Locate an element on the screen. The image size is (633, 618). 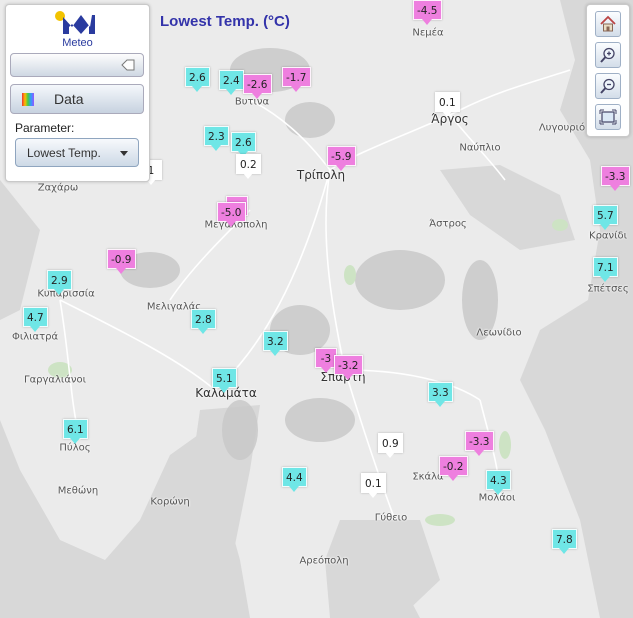
map-title: Lowest Temp. (°C) is located at coordinates (225, 21).